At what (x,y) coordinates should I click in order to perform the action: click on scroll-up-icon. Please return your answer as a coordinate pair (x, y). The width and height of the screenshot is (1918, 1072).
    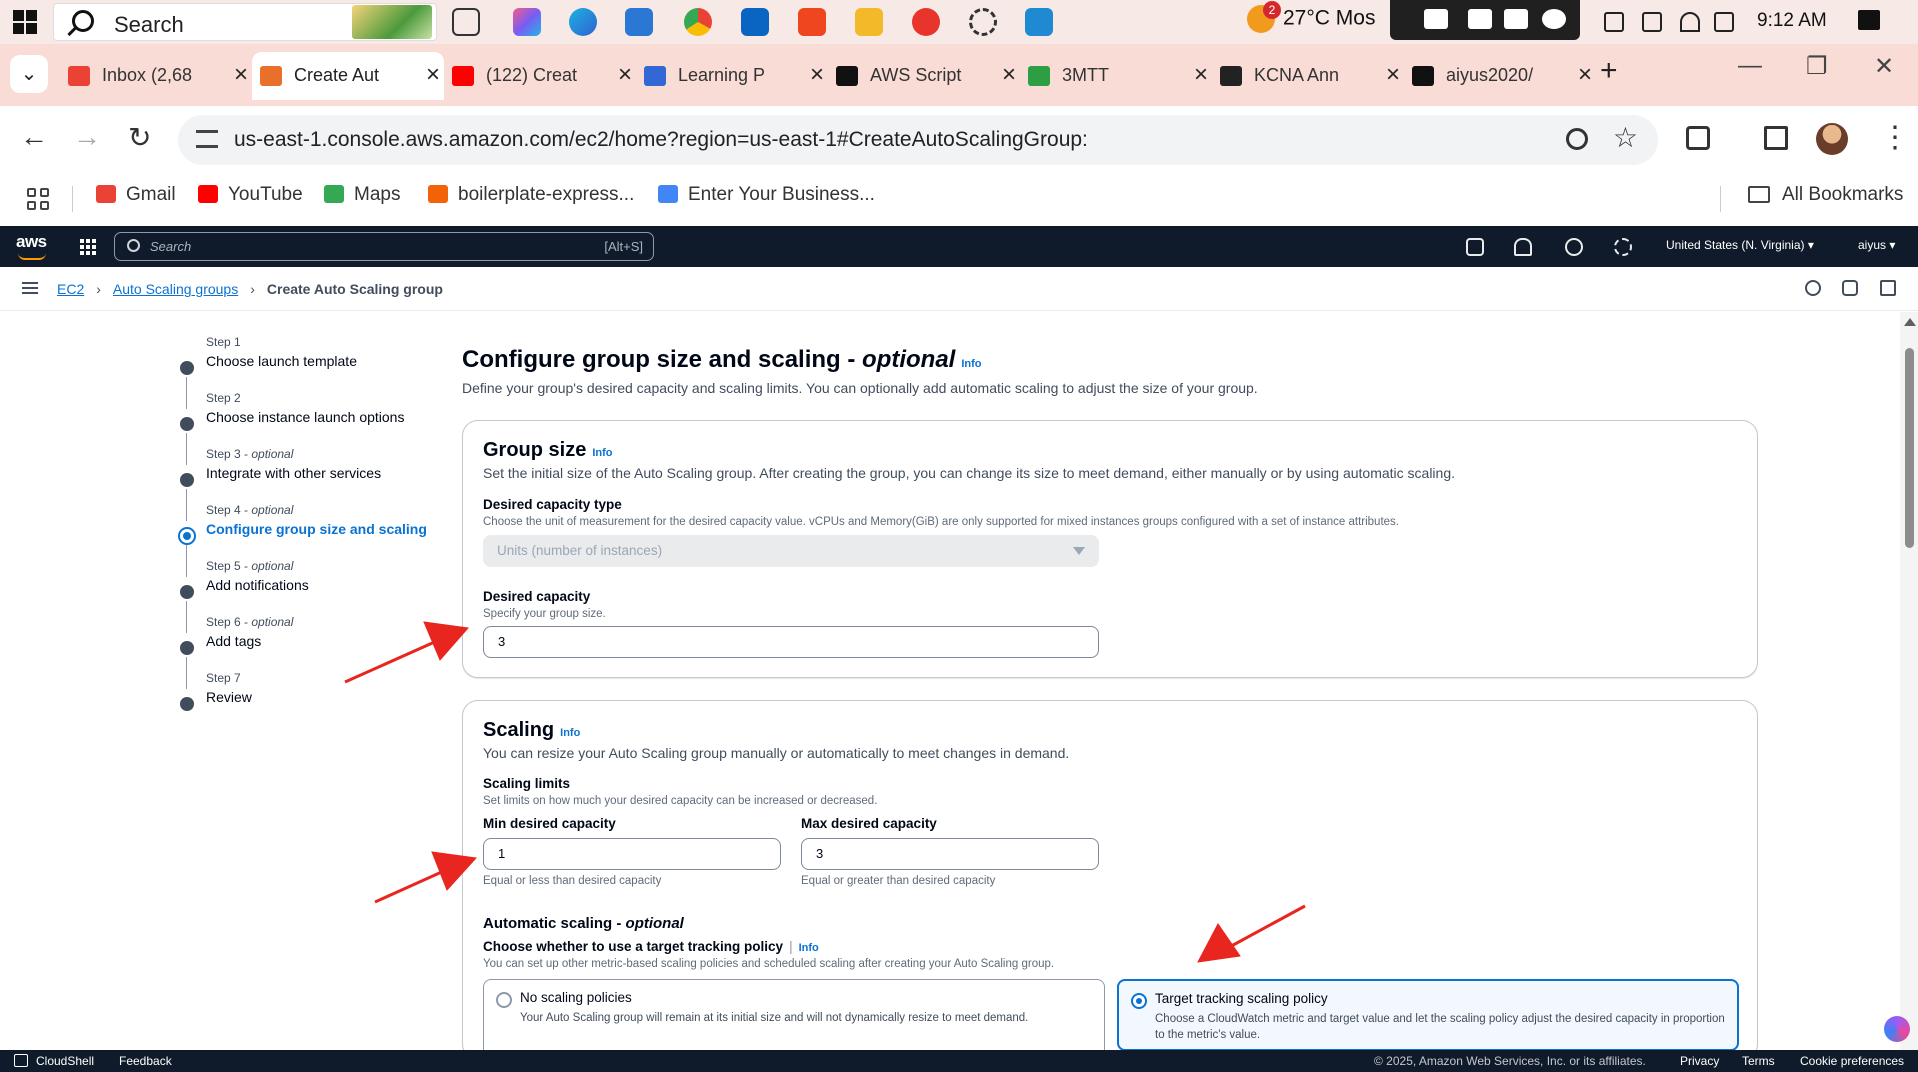
    Looking at the image, I should click on (1910, 322).